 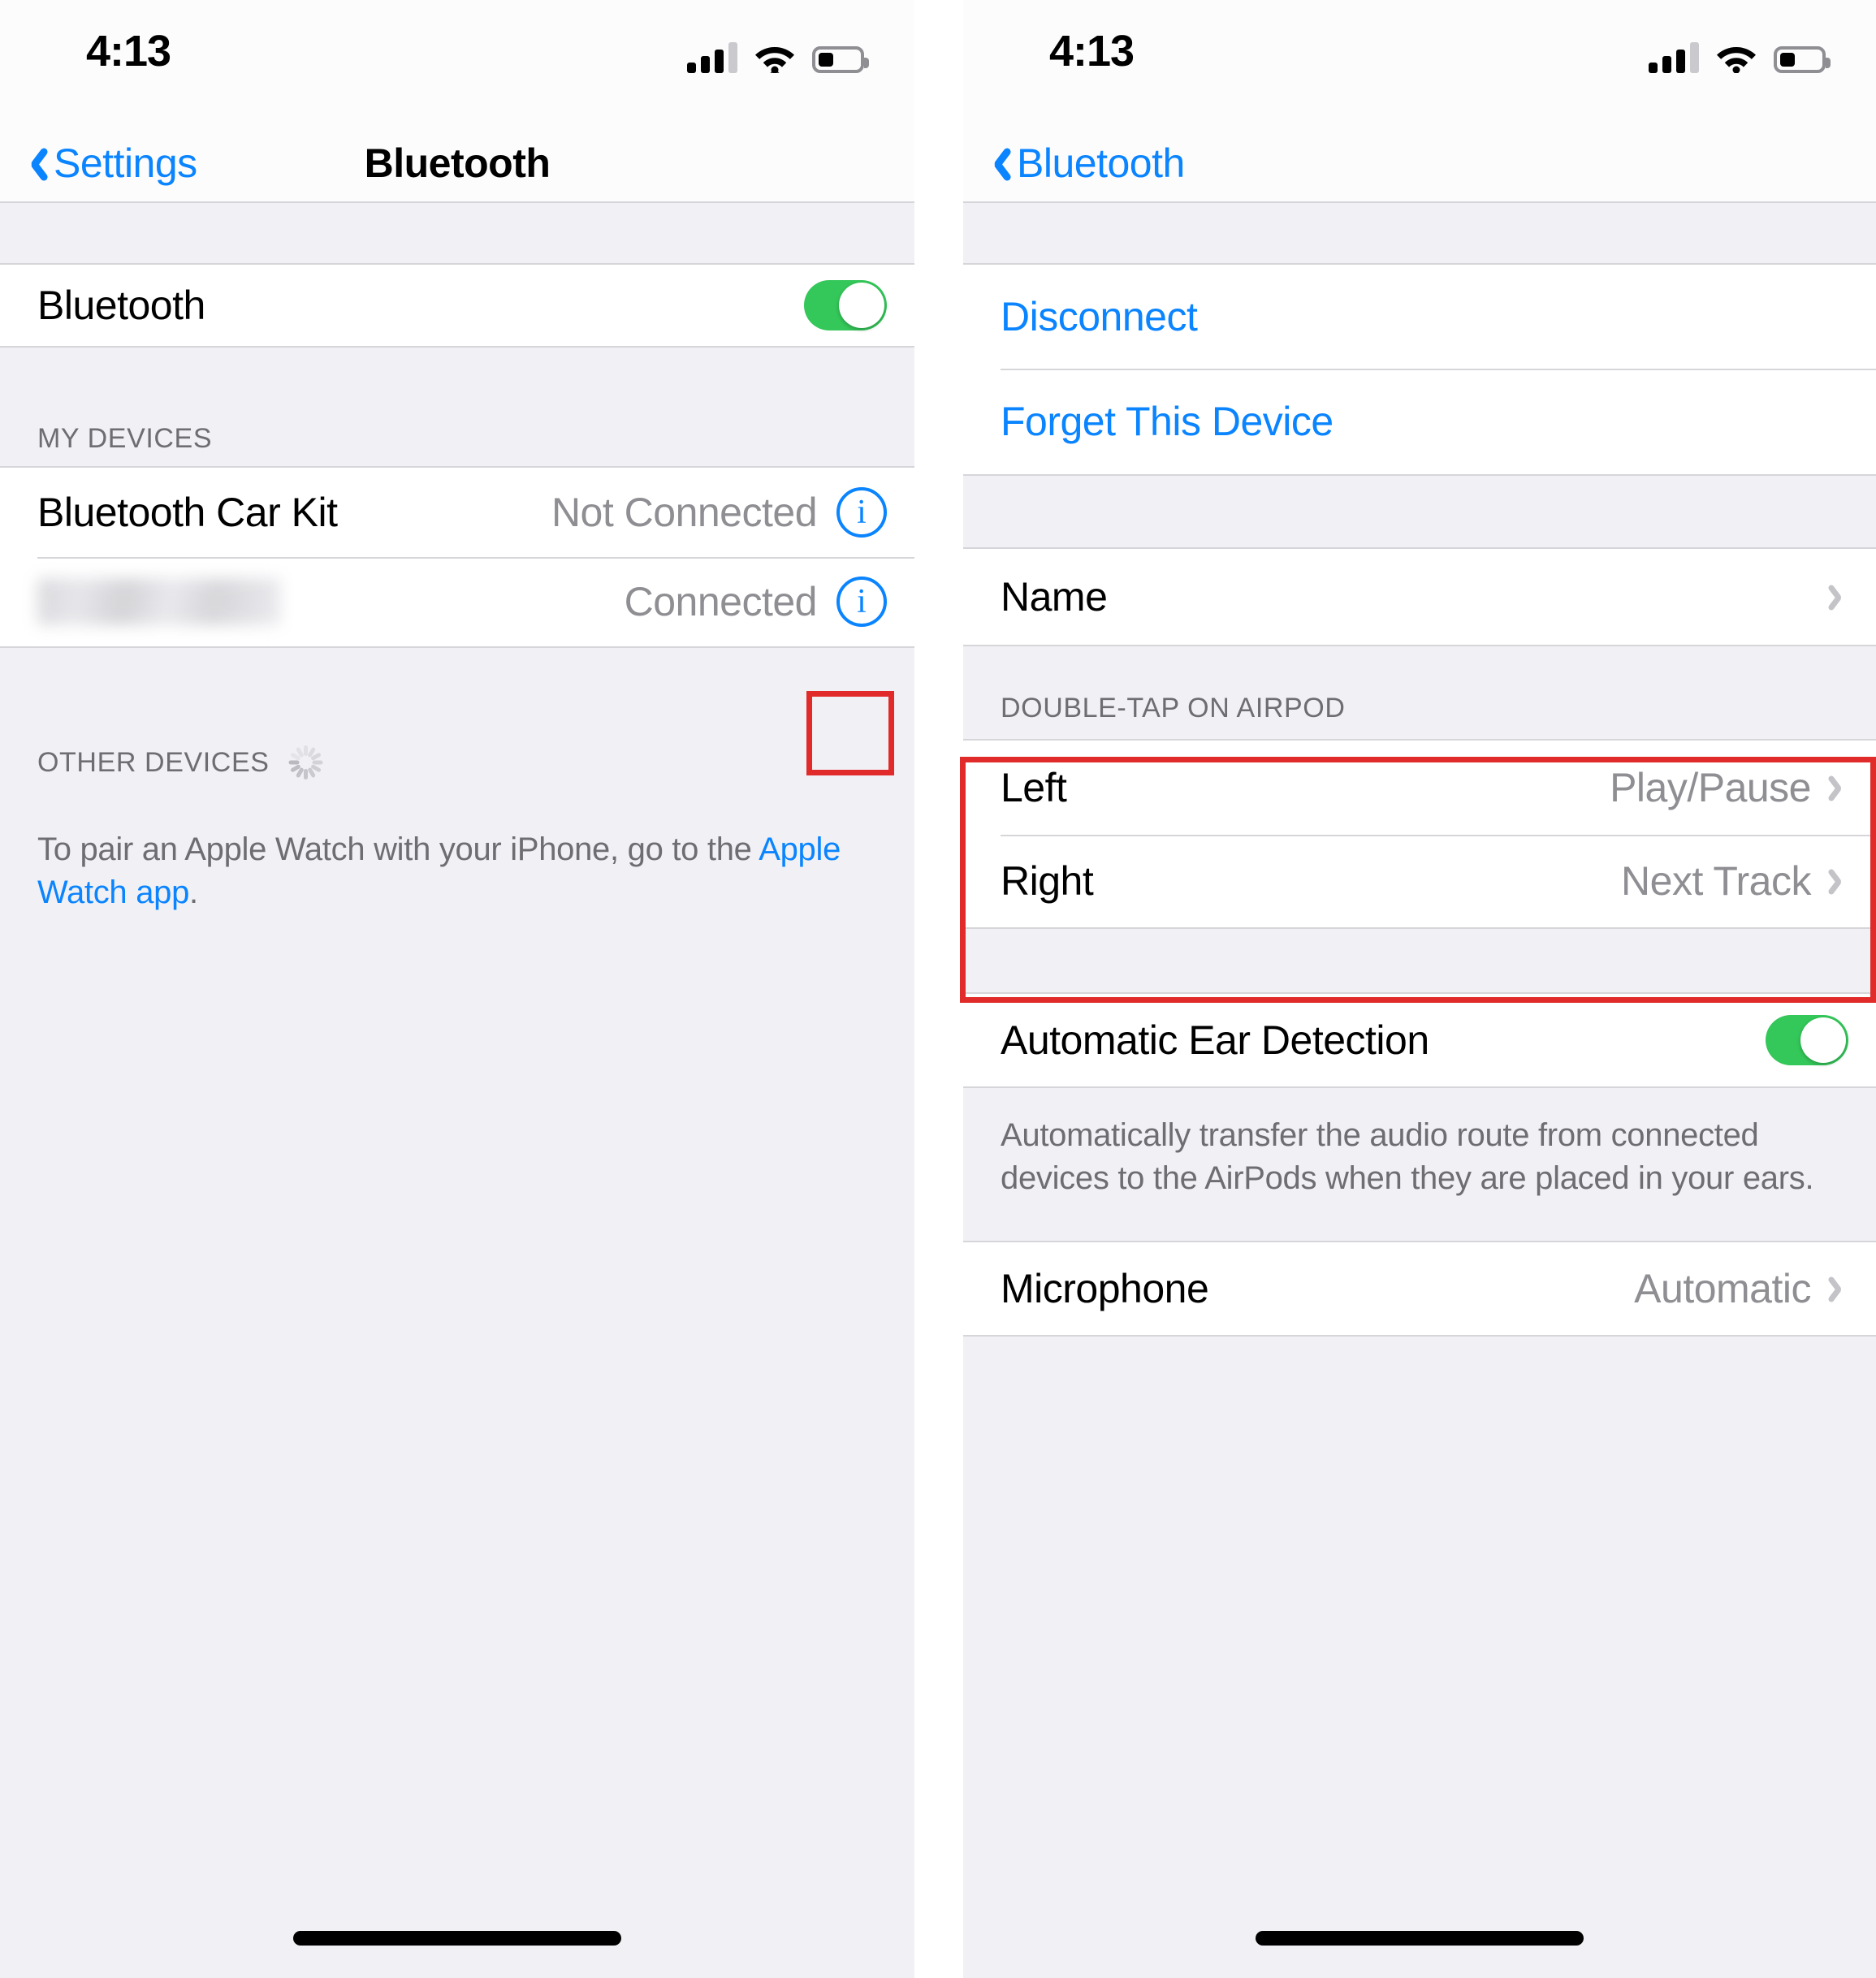 I want to click on double-tap-group: Left Play/Pause Right Next Track, so click(x=1419, y=833).